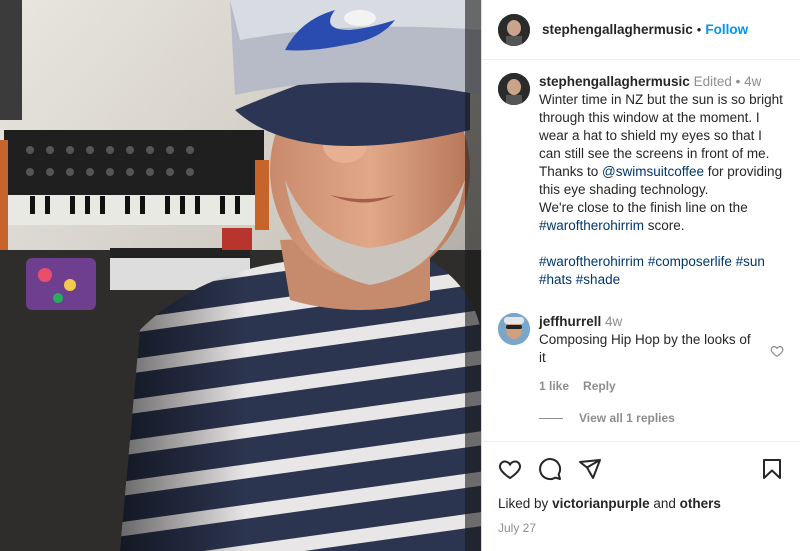 This screenshot has width=800, height=551. I want to click on reply-button: Reply, so click(599, 386).